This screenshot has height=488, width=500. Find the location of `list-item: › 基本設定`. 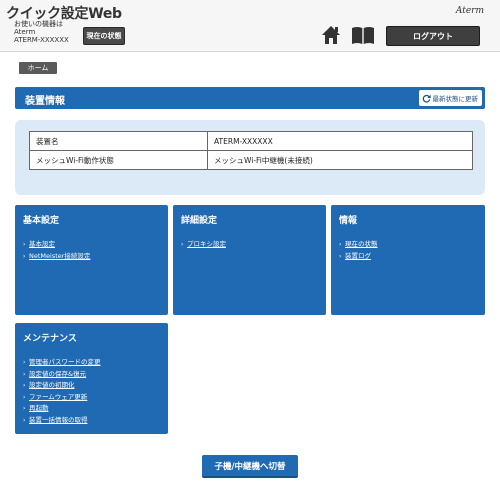

list-item: › 基本設定 is located at coordinates (56, 245).